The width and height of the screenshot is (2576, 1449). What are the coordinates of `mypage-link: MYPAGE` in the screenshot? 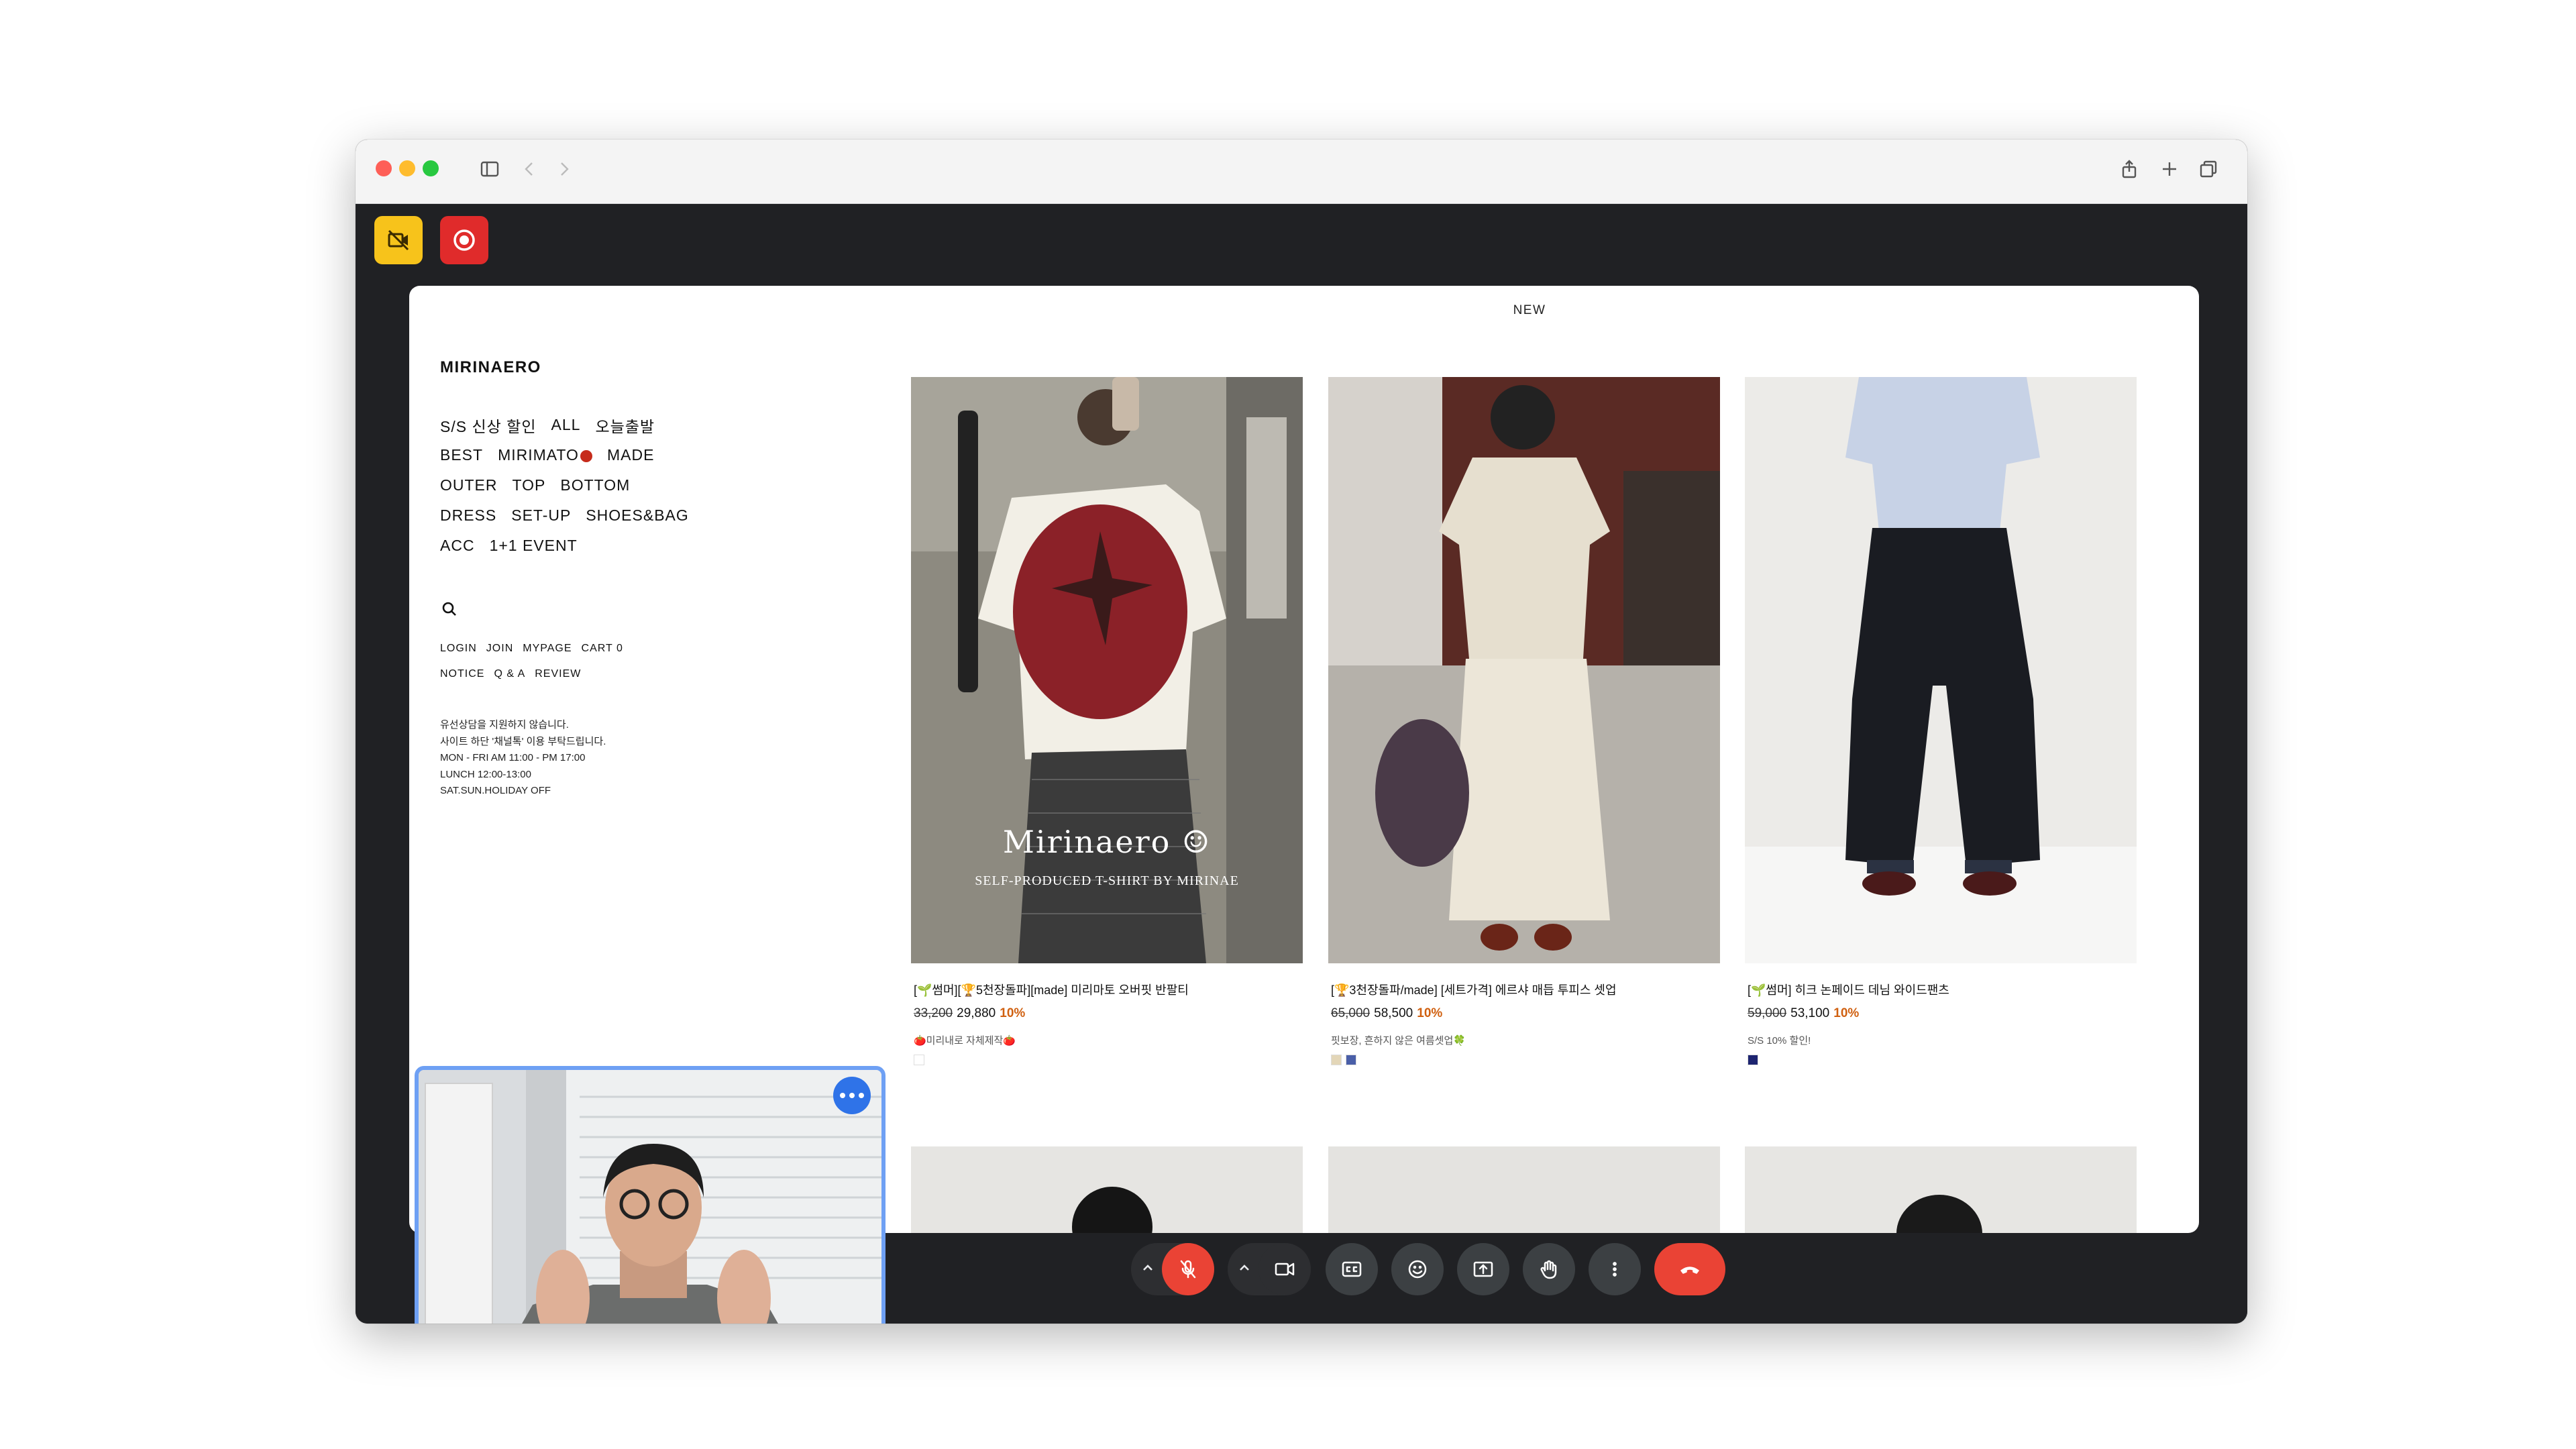 It's located at (547, 649).